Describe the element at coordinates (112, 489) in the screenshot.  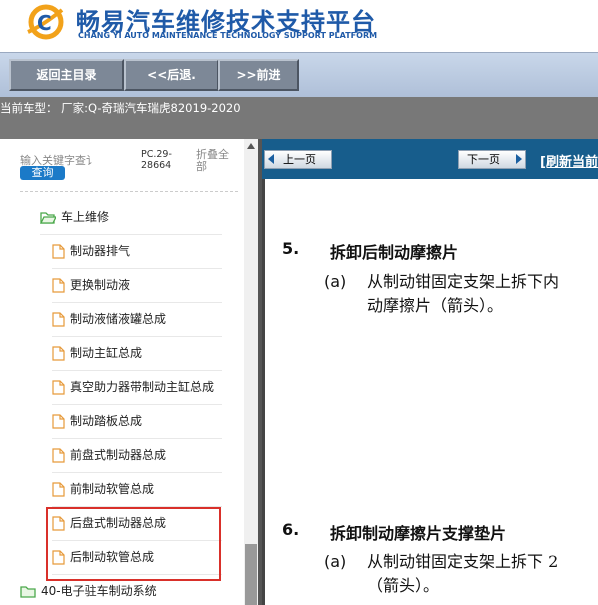
I see `tree-item-label: 前制动软管总成` at that location.